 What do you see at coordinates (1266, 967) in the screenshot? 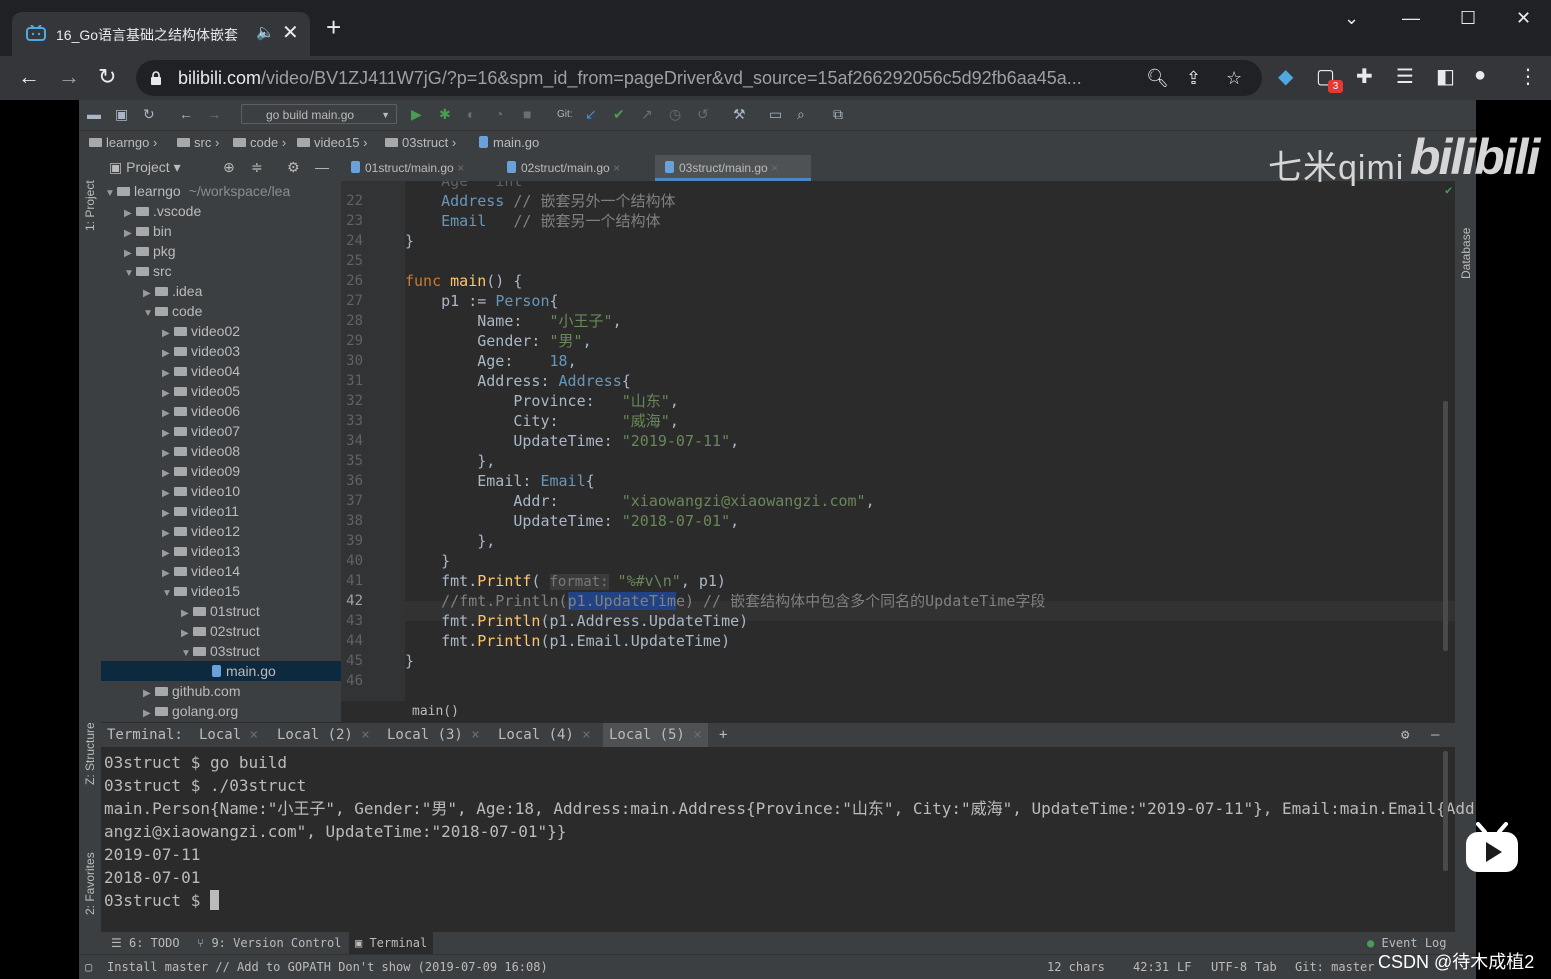
I see `status-indent: Tab` at bounding box center [1266, 967].